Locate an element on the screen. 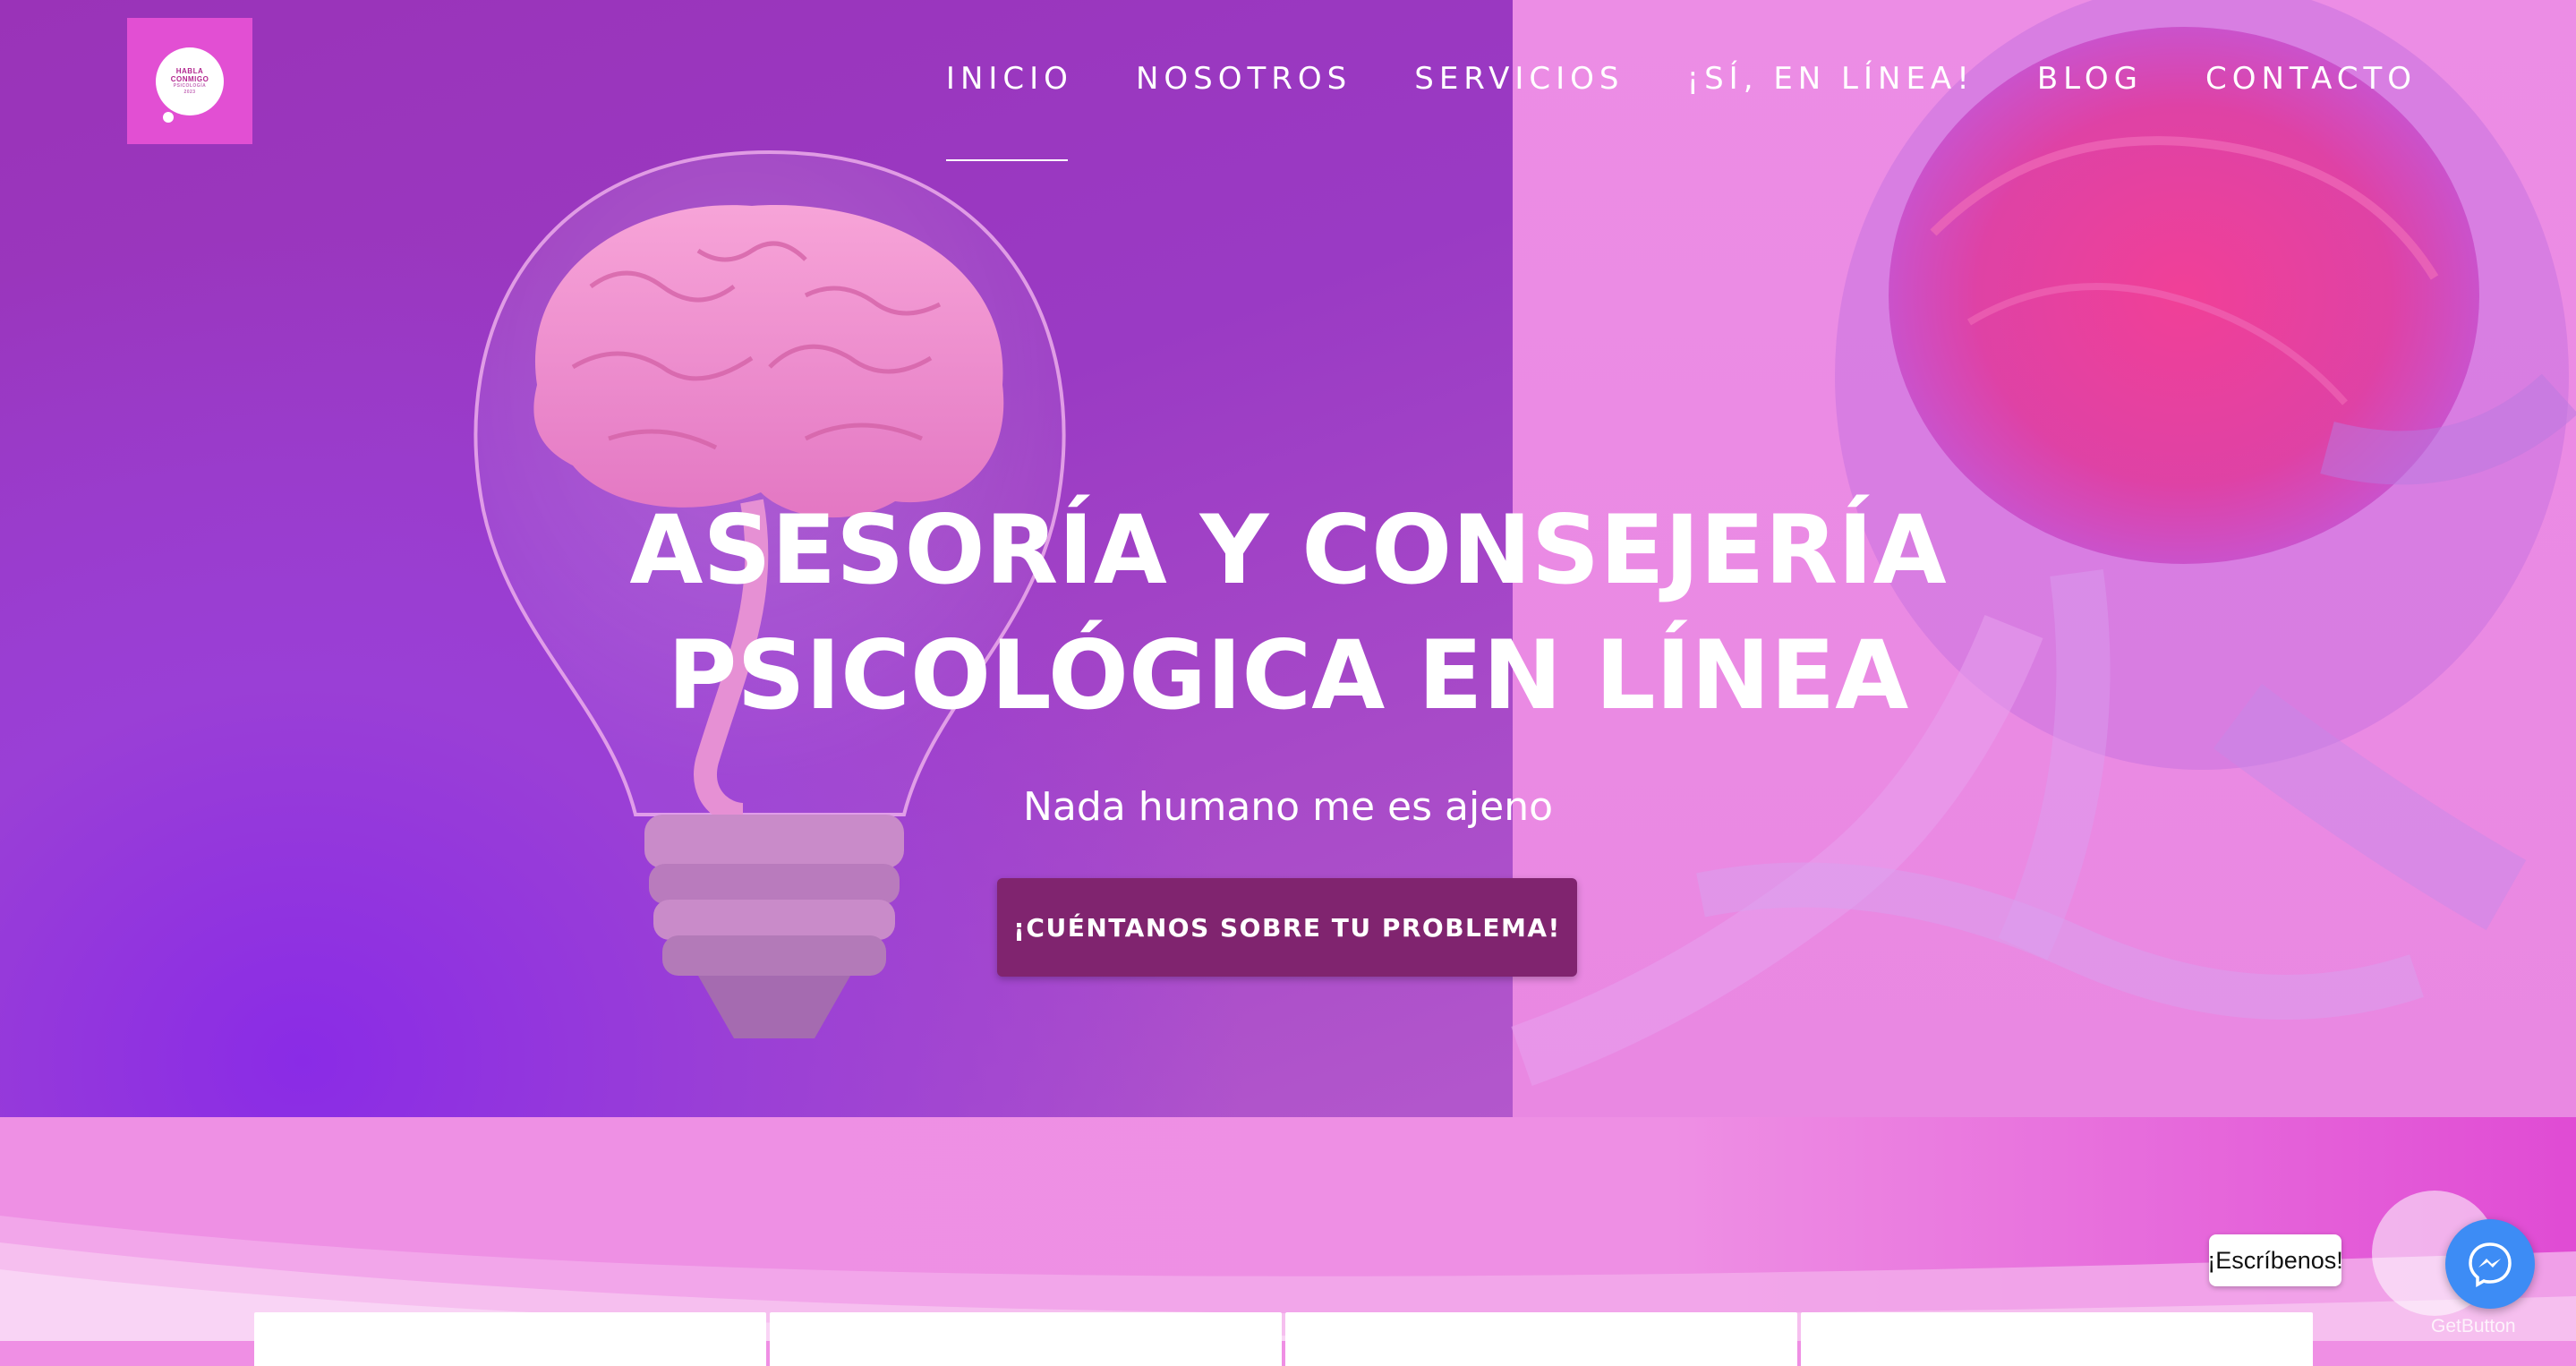  chat-label: ¡Escríbenos! is located at coordinates (2275, 1260).